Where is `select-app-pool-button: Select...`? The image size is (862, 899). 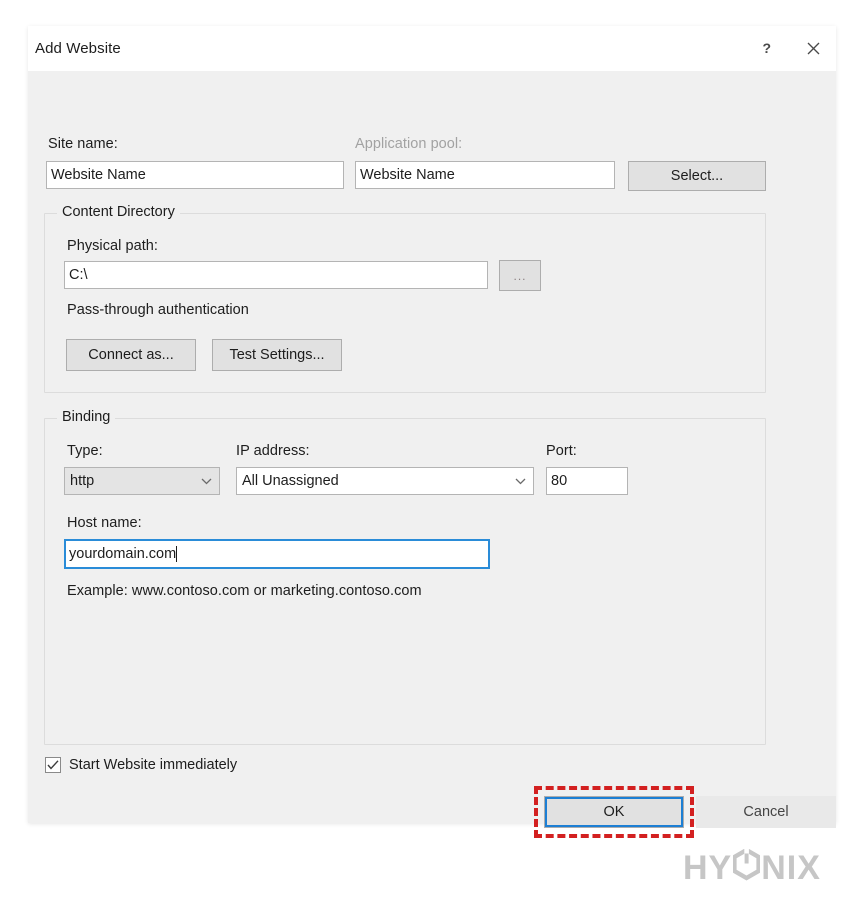
select-app-pool-button: Select... is located at coordinates (697, 176).